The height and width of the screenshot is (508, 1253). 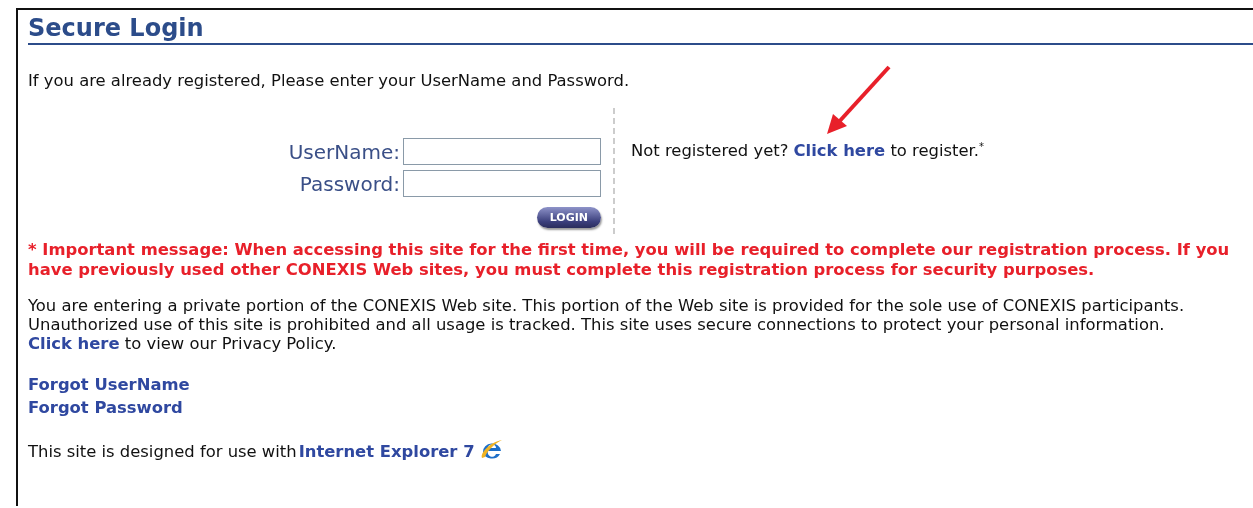 What do you see at coordinates (629, 260) in the screenshot?
I see `important-message: * Important message: When accessing this site for the first time, you will be required to complete our registration process. If you have previously used other CONEXIS Web sites, you must complete this registration process for security purposes.` at bounding box center [629, 260].